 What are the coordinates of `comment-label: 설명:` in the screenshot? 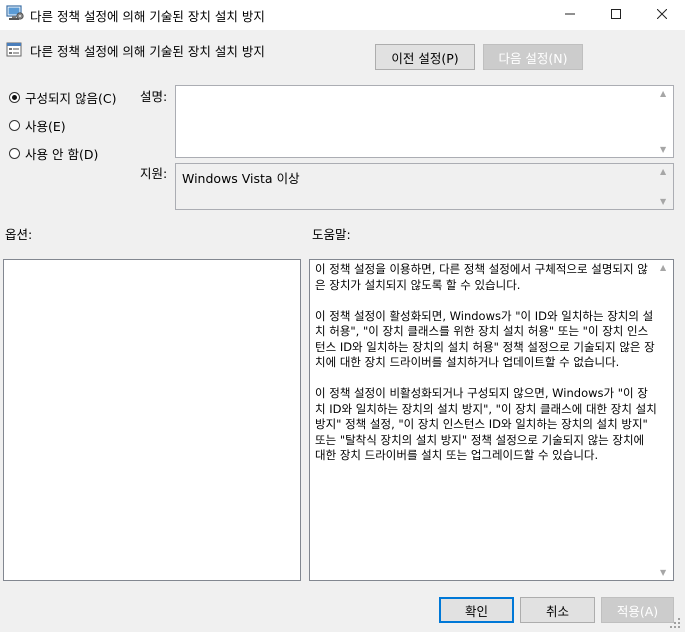 It's located at (154, 96).